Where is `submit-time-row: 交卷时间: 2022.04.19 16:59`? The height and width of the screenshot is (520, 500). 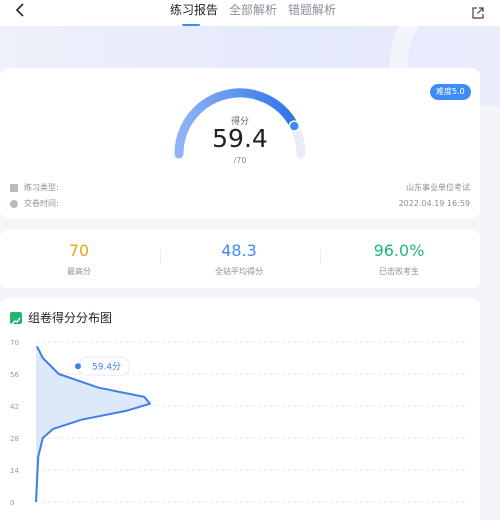
submit-time-row: 交卷时间: 2022.04.19 16:59 is located at coordinates (240, 204).